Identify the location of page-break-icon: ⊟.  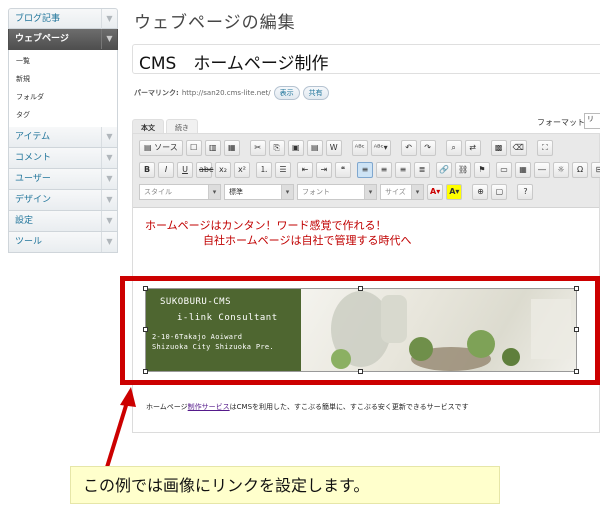
(595, 170).